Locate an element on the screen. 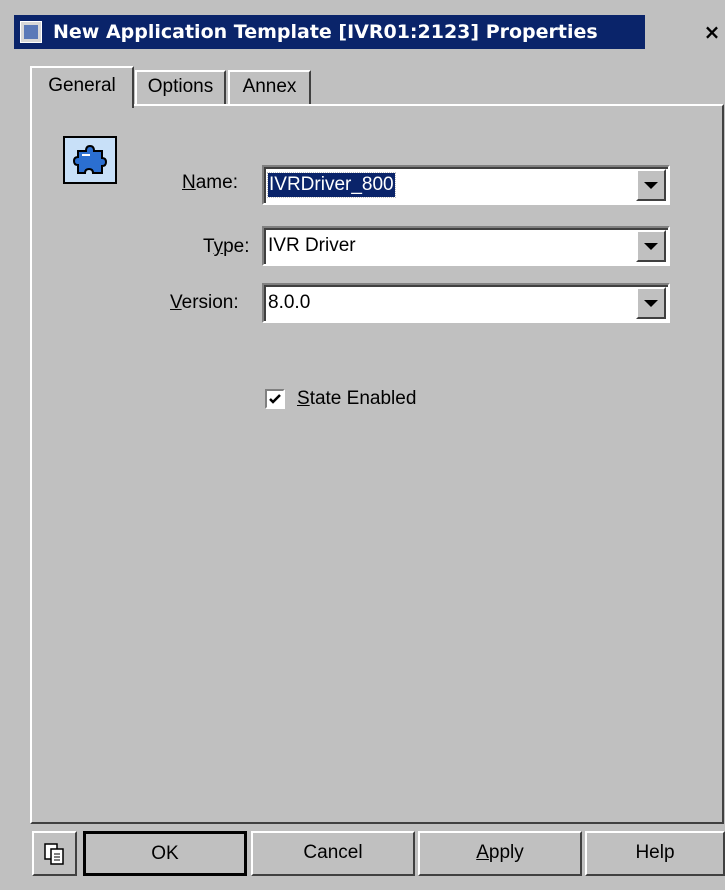  checkmark-icon is located at coordinates (275, 399).